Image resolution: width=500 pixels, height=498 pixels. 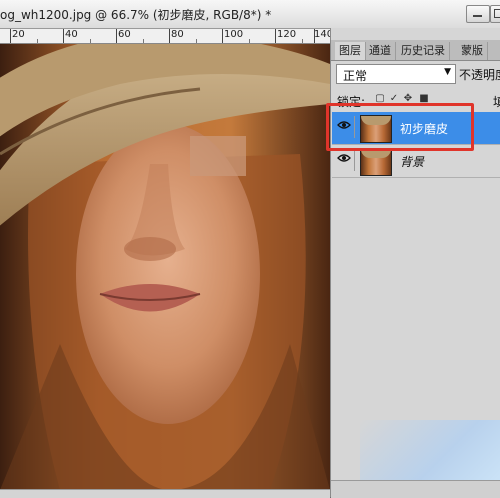 I want to click on eye-icon, so click(x=344, y=160).